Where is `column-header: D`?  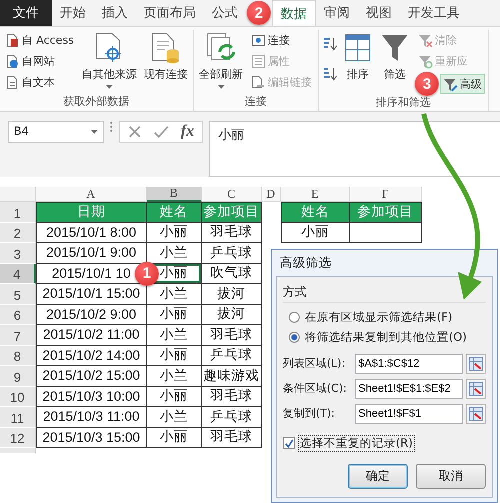
column-header: D is located at coordinates (271, 194).